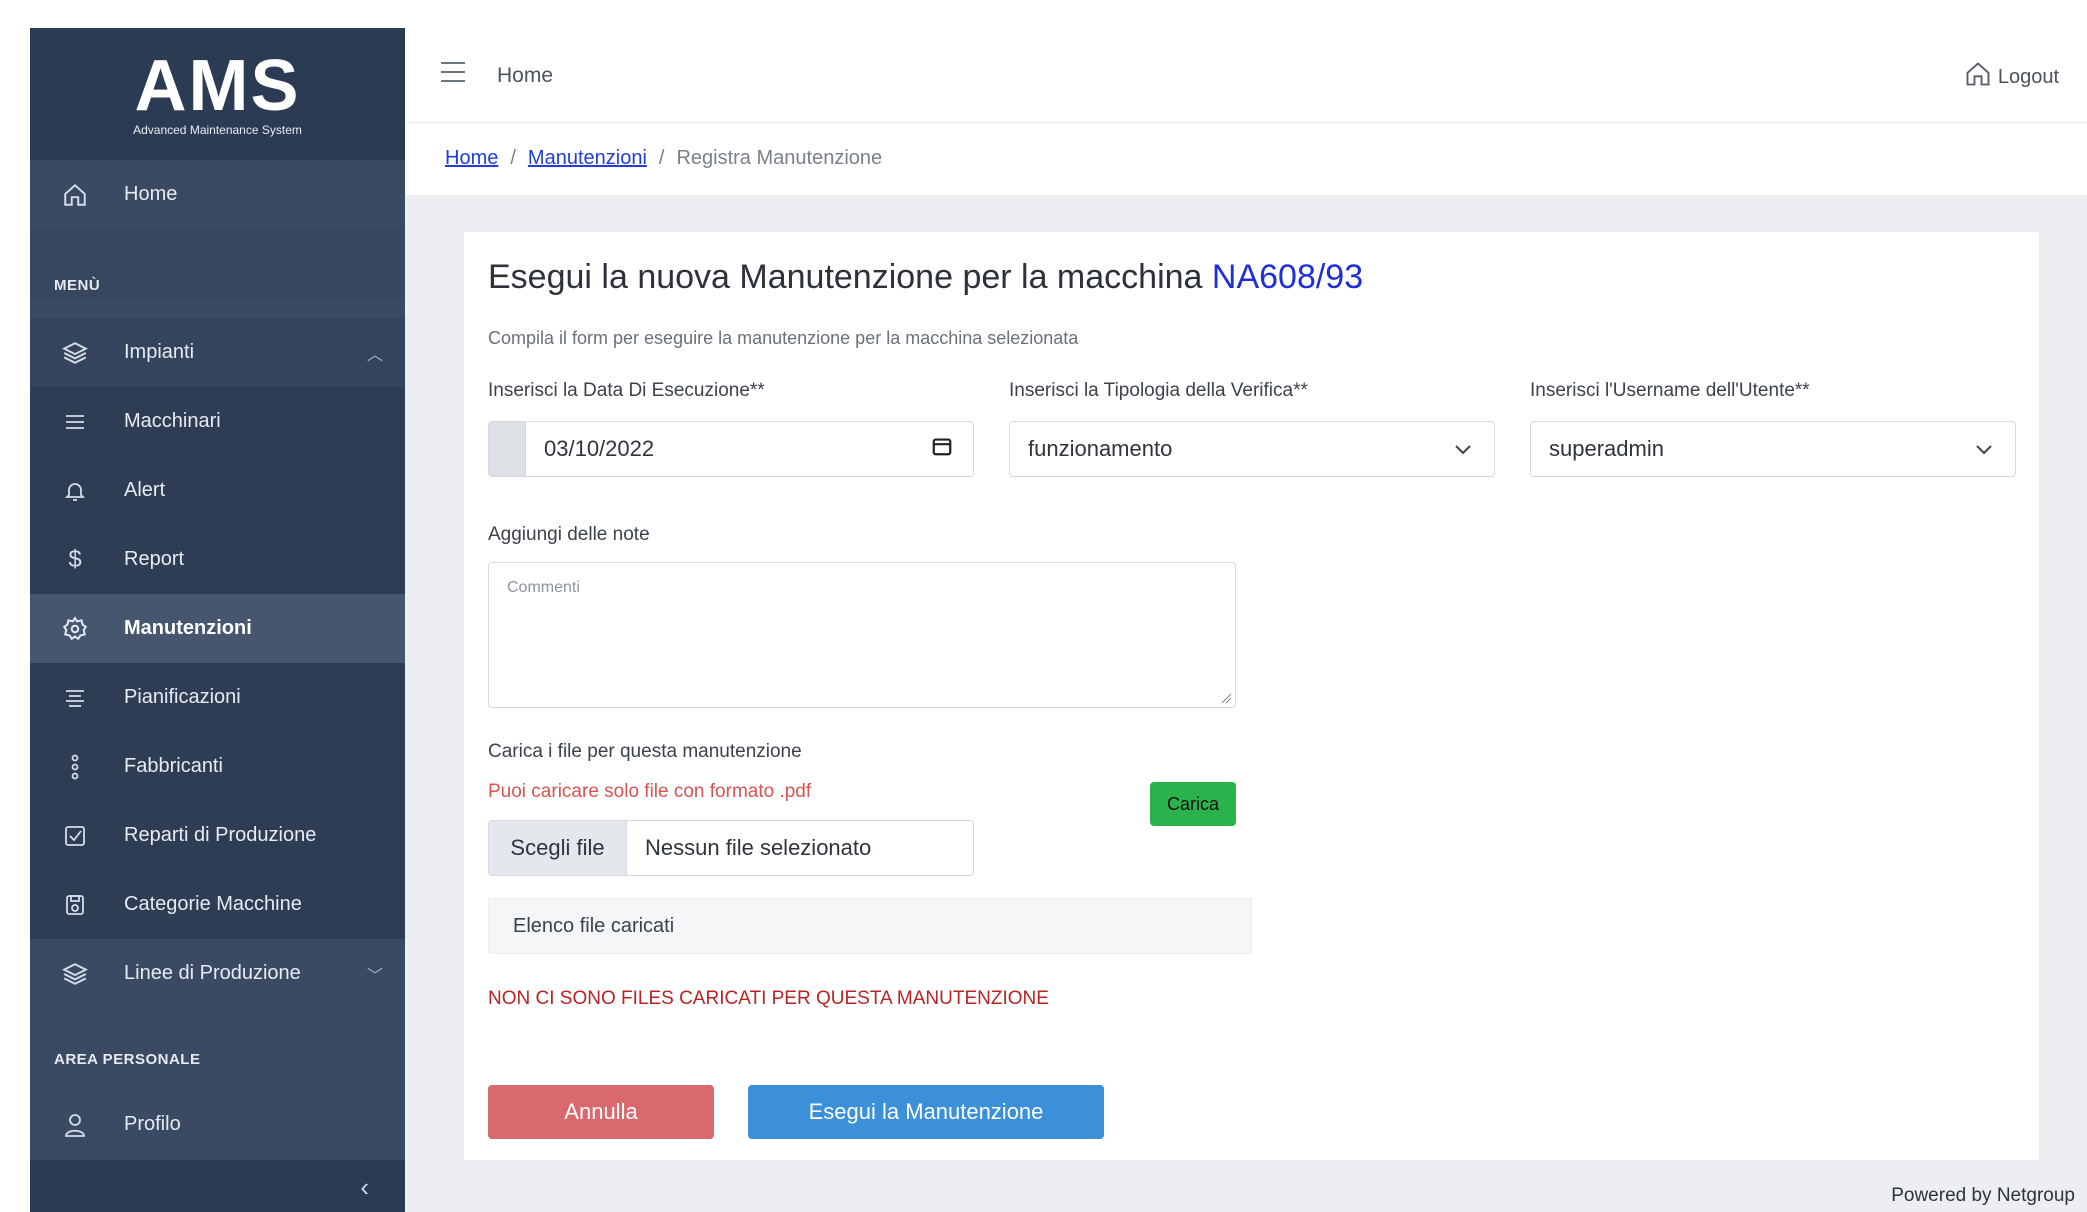  What do you see at coordinates (75, 422) in the screenshot?
I see `list-icon` at bounding box center [75, 422].